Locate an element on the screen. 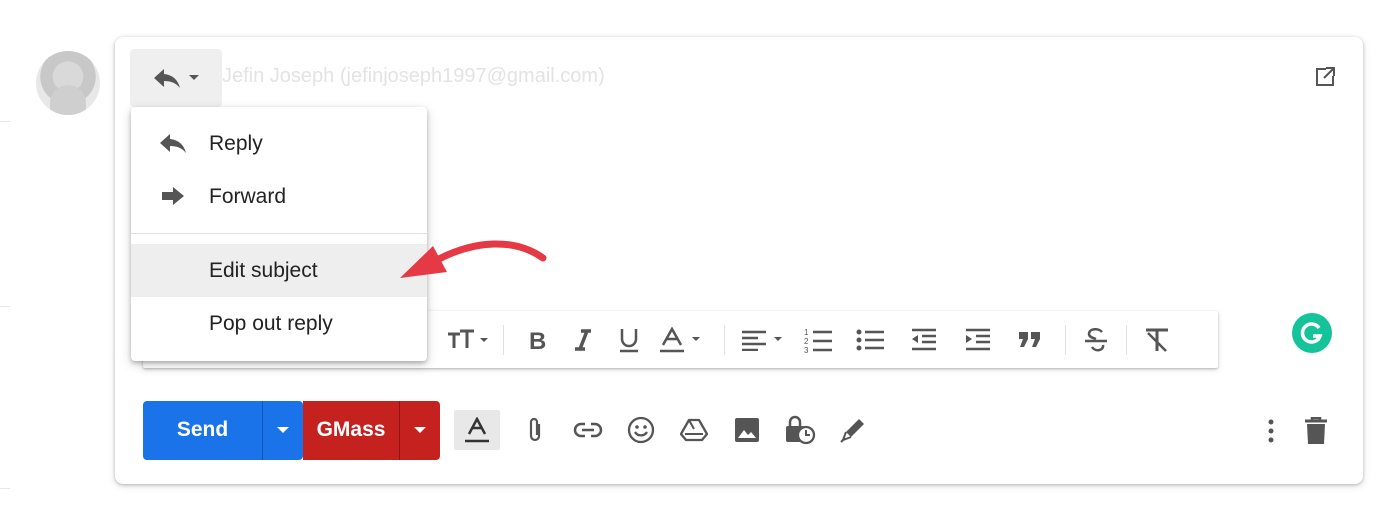  signature-pen-icon is located at coordinates (853, 430).